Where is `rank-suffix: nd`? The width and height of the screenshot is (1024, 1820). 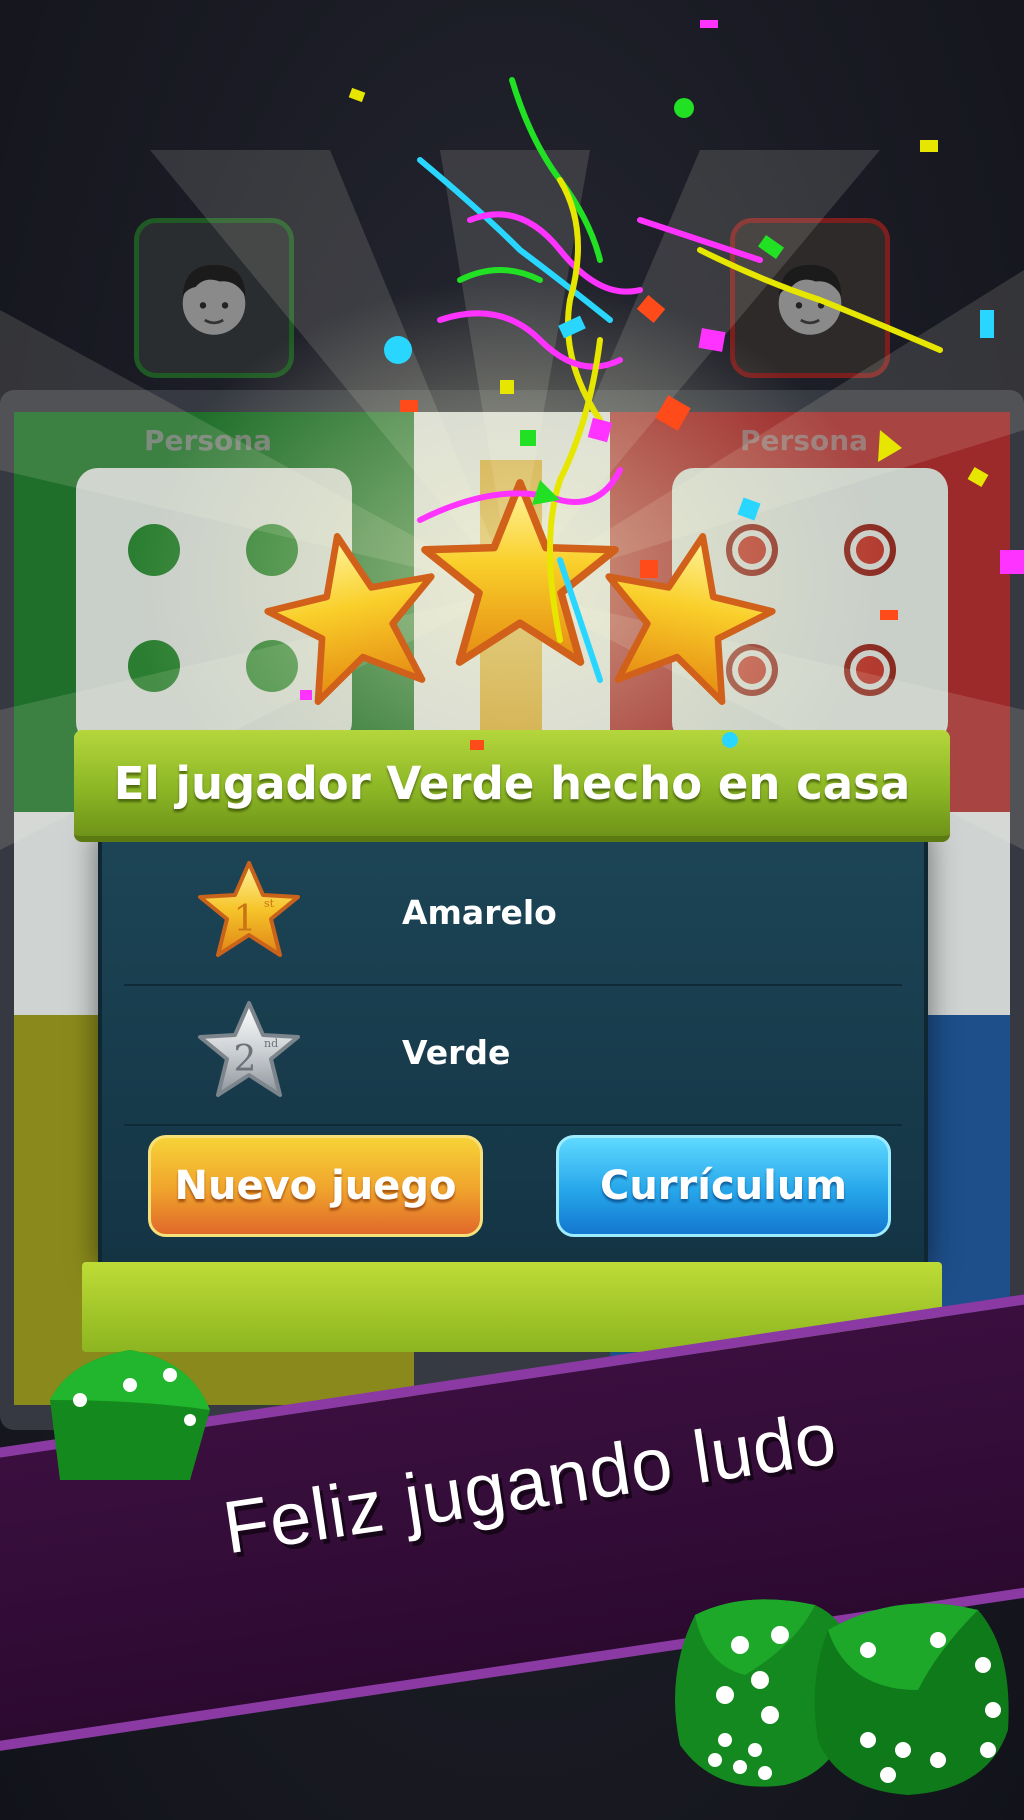 rank-suffix: nd is located at coordinates (271, 1043).